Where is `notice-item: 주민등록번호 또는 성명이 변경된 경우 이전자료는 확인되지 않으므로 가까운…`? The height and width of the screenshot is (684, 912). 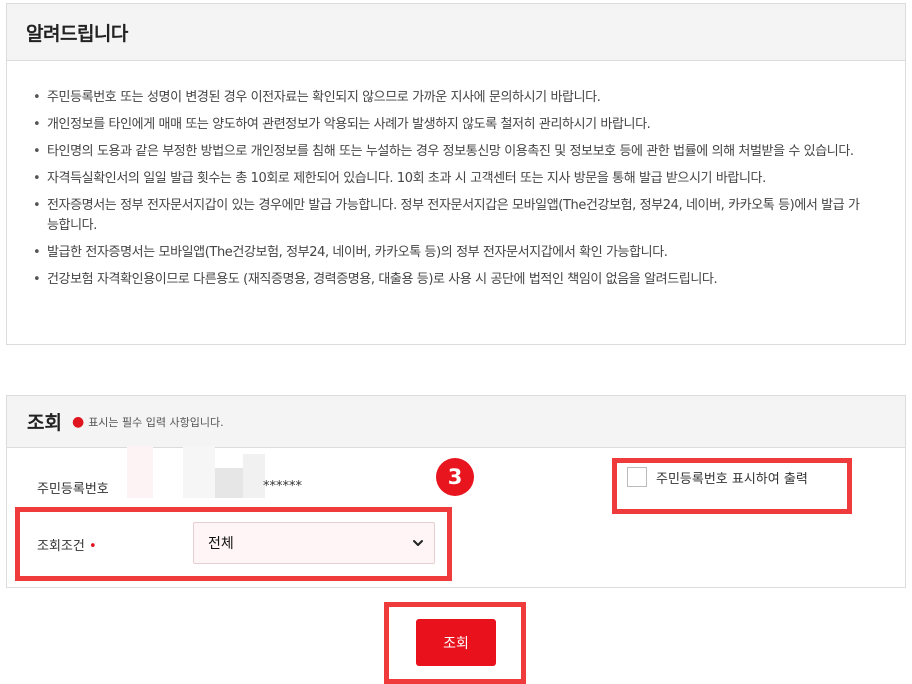
notice-item: 주민등록번호 또는 성명이 변경된 경우 이전자료는 확인되지 않으므로 가까운… is located at coordinates (449, 98).